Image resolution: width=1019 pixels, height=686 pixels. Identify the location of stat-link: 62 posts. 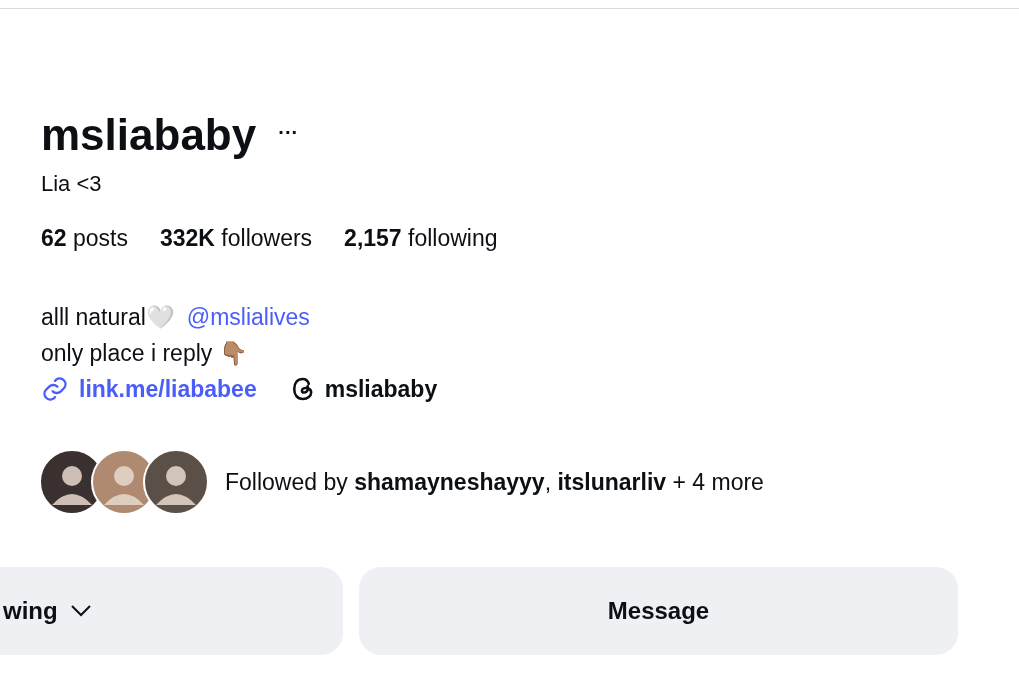
(84, 238).